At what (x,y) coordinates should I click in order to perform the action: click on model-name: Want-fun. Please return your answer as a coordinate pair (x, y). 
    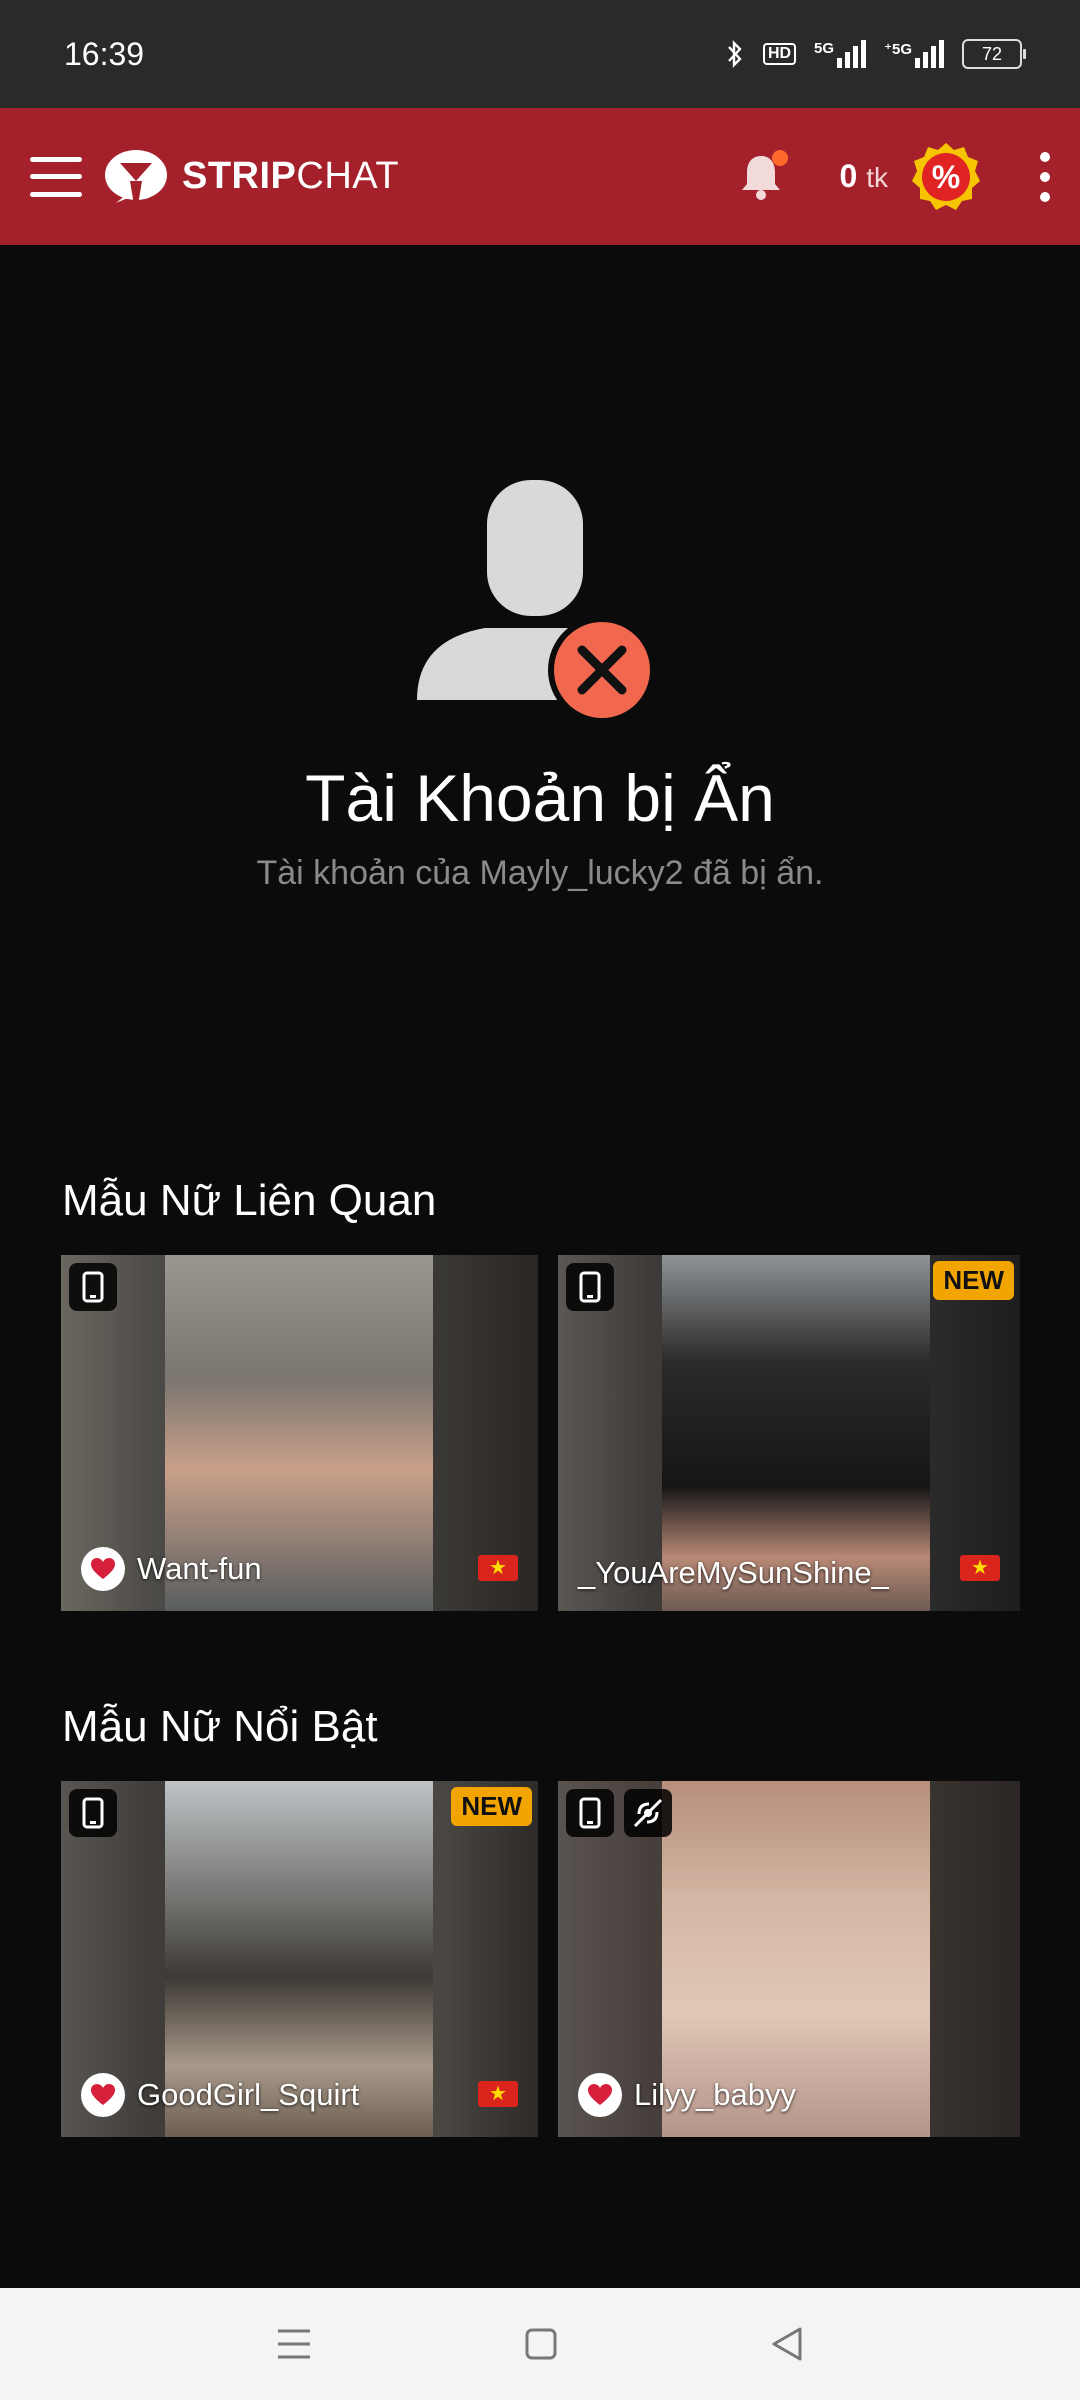
    Looking at the image, I should click on (171, 1569).